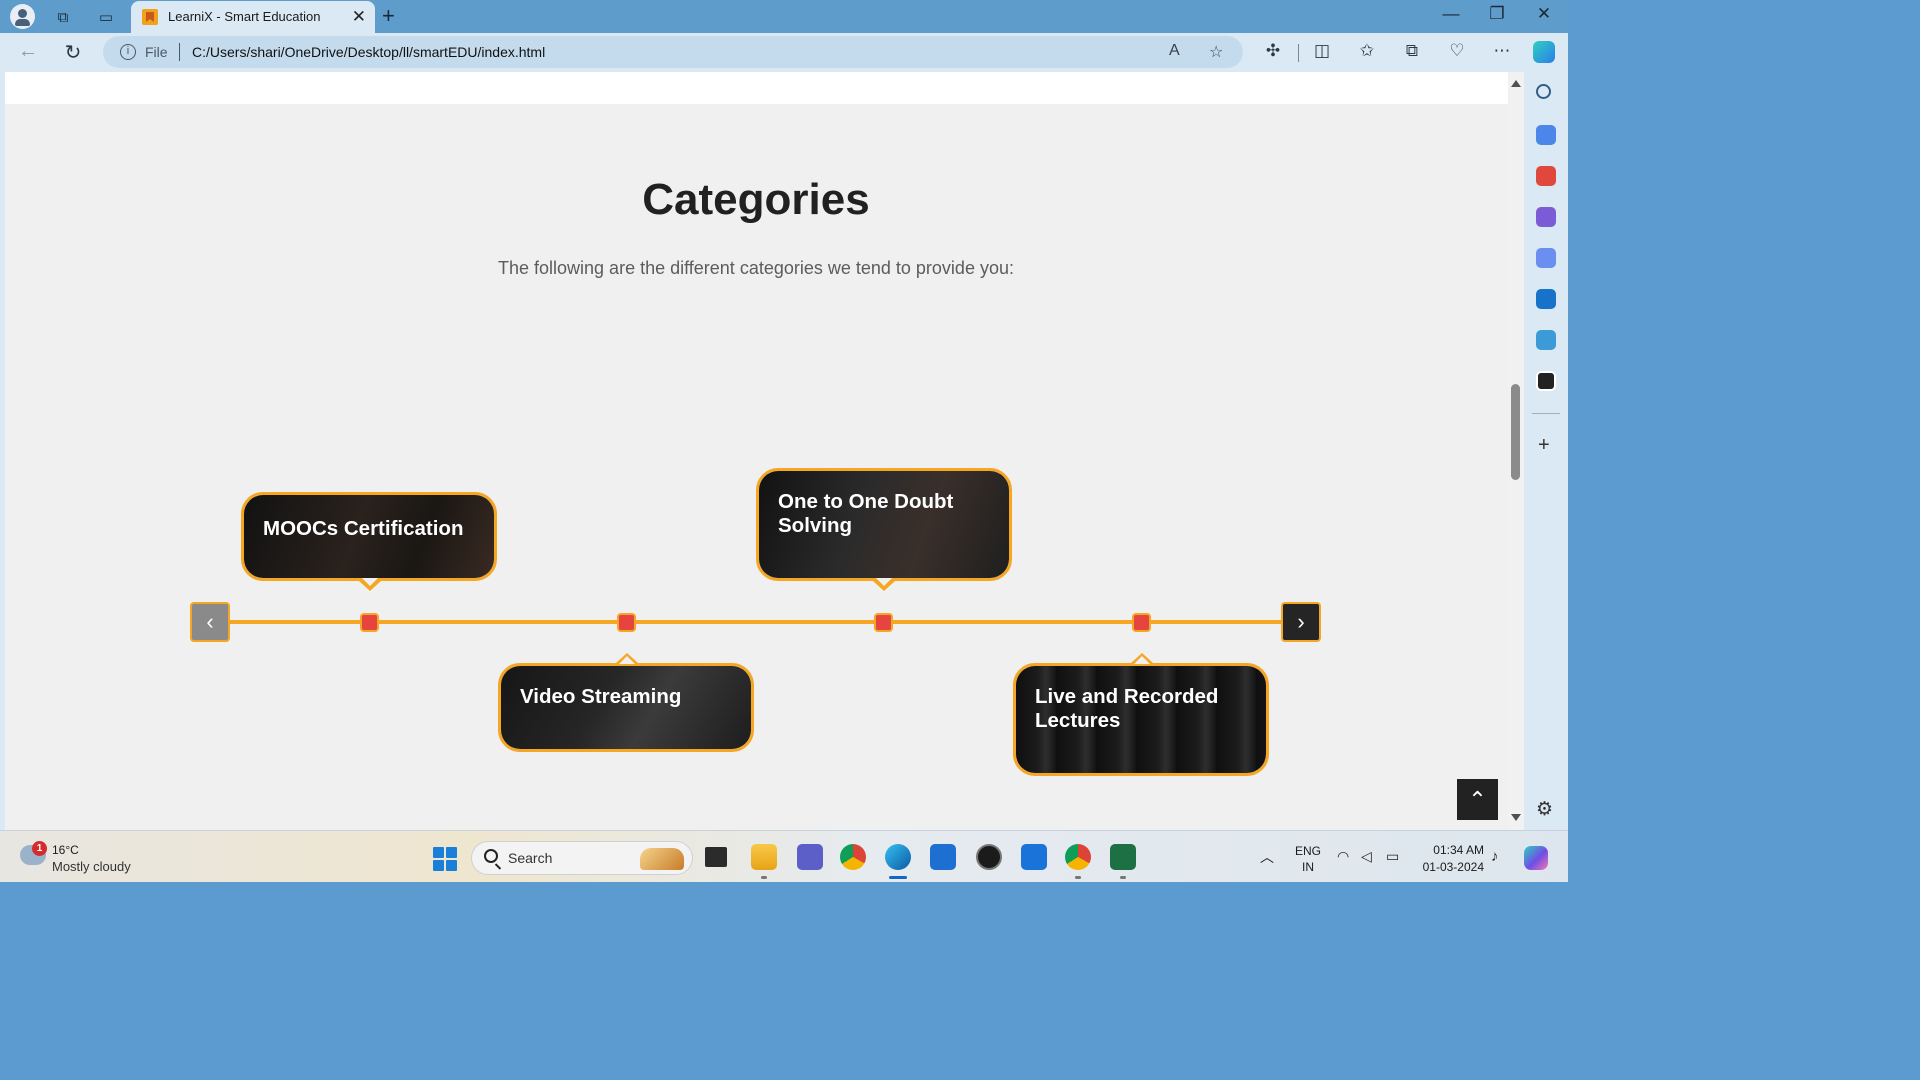 Image resolution: width=1920 pixels, height=1080 pixels. Describe the element at coordinates (1174, 51) in the screenshot. I see `read-aloud-icon: A` at that location.